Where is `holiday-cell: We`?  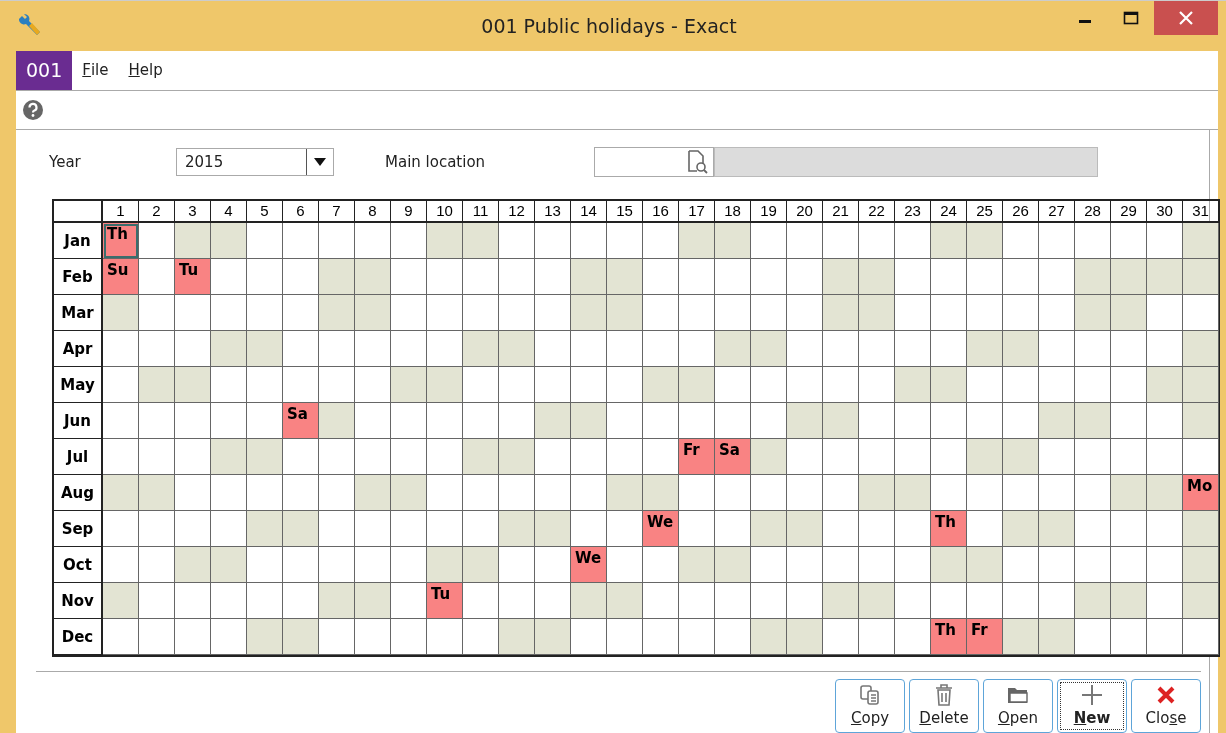
holiday-cell: We is located at coordinates (589, 565).